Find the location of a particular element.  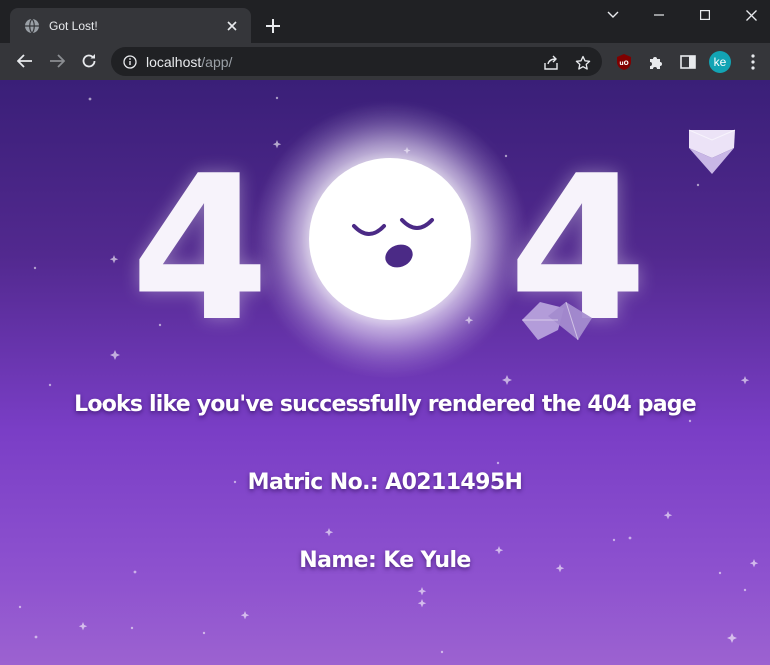

digit-four-left: 4 is located at coordinates (200, 249).